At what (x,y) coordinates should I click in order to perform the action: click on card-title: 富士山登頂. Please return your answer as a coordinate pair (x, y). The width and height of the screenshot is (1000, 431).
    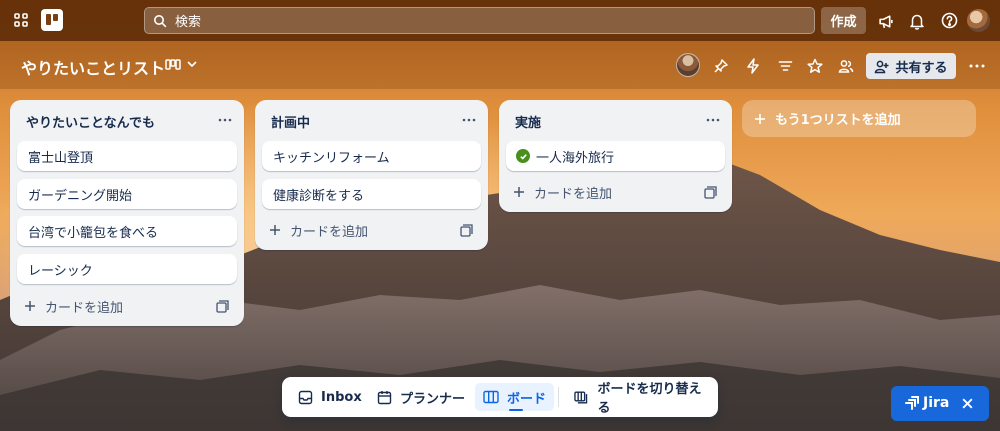
    Looking at the image, I should click on (61, 158).